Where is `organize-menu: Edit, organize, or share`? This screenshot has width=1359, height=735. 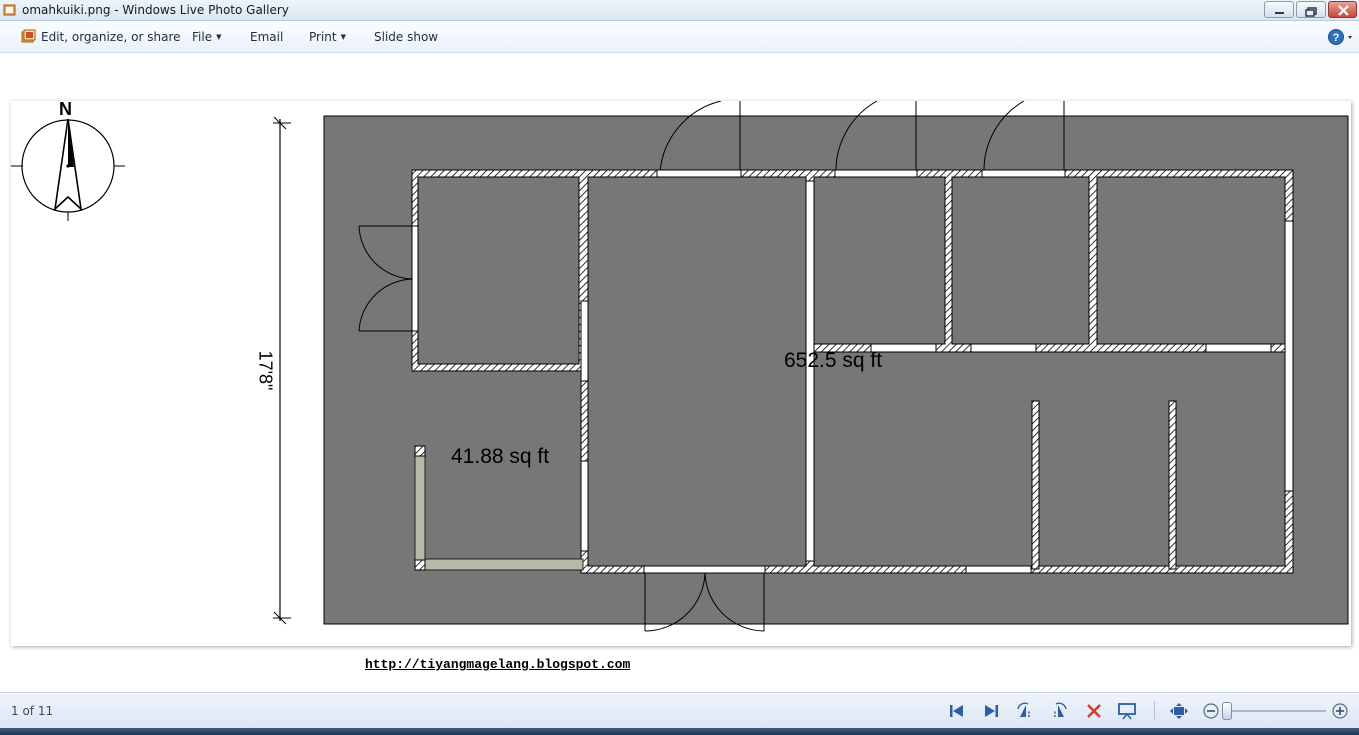 organize-menu: Edit, organize, or share is located at coordinates (111, 37).